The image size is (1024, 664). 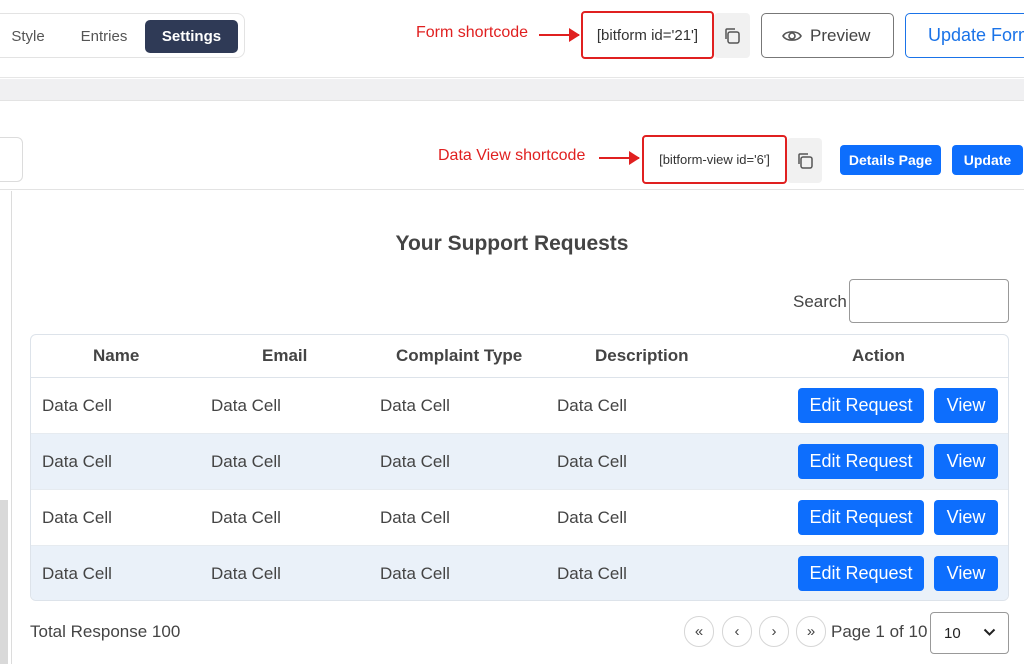 What do you see at coordinates (987, 160) in the screenshot?
I see `update-button: Update` at bounding box center [987, 160].